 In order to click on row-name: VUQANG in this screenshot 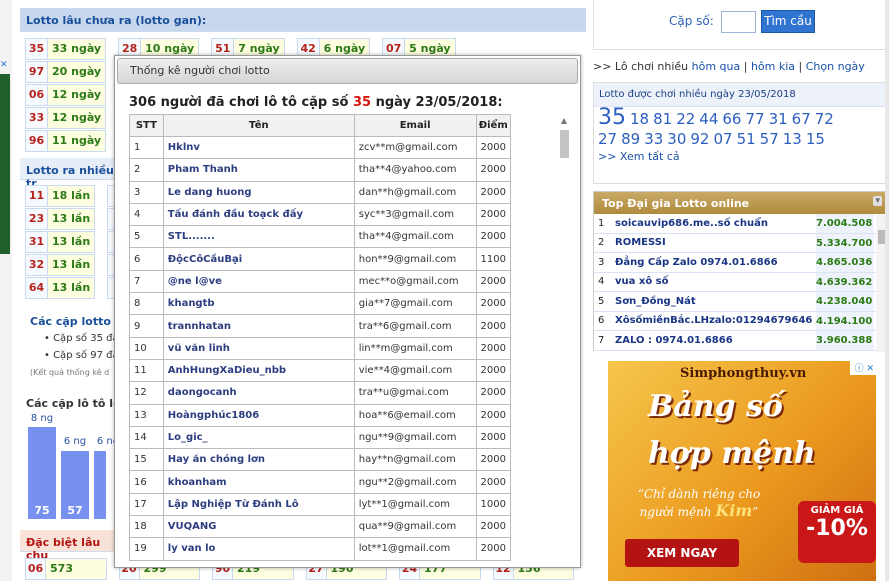, I will do `click(258, 527)`.